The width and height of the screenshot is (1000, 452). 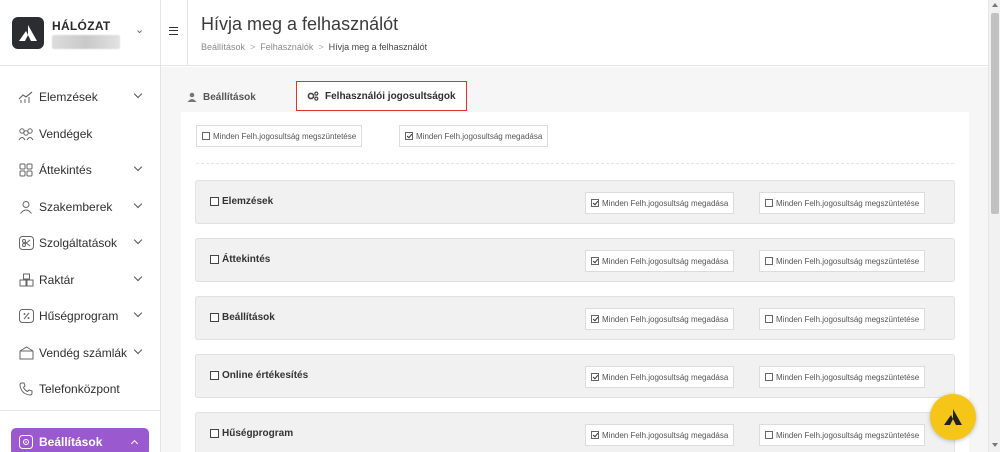 I want to click on scrollbar-thumb, so click(x=995, y=113).